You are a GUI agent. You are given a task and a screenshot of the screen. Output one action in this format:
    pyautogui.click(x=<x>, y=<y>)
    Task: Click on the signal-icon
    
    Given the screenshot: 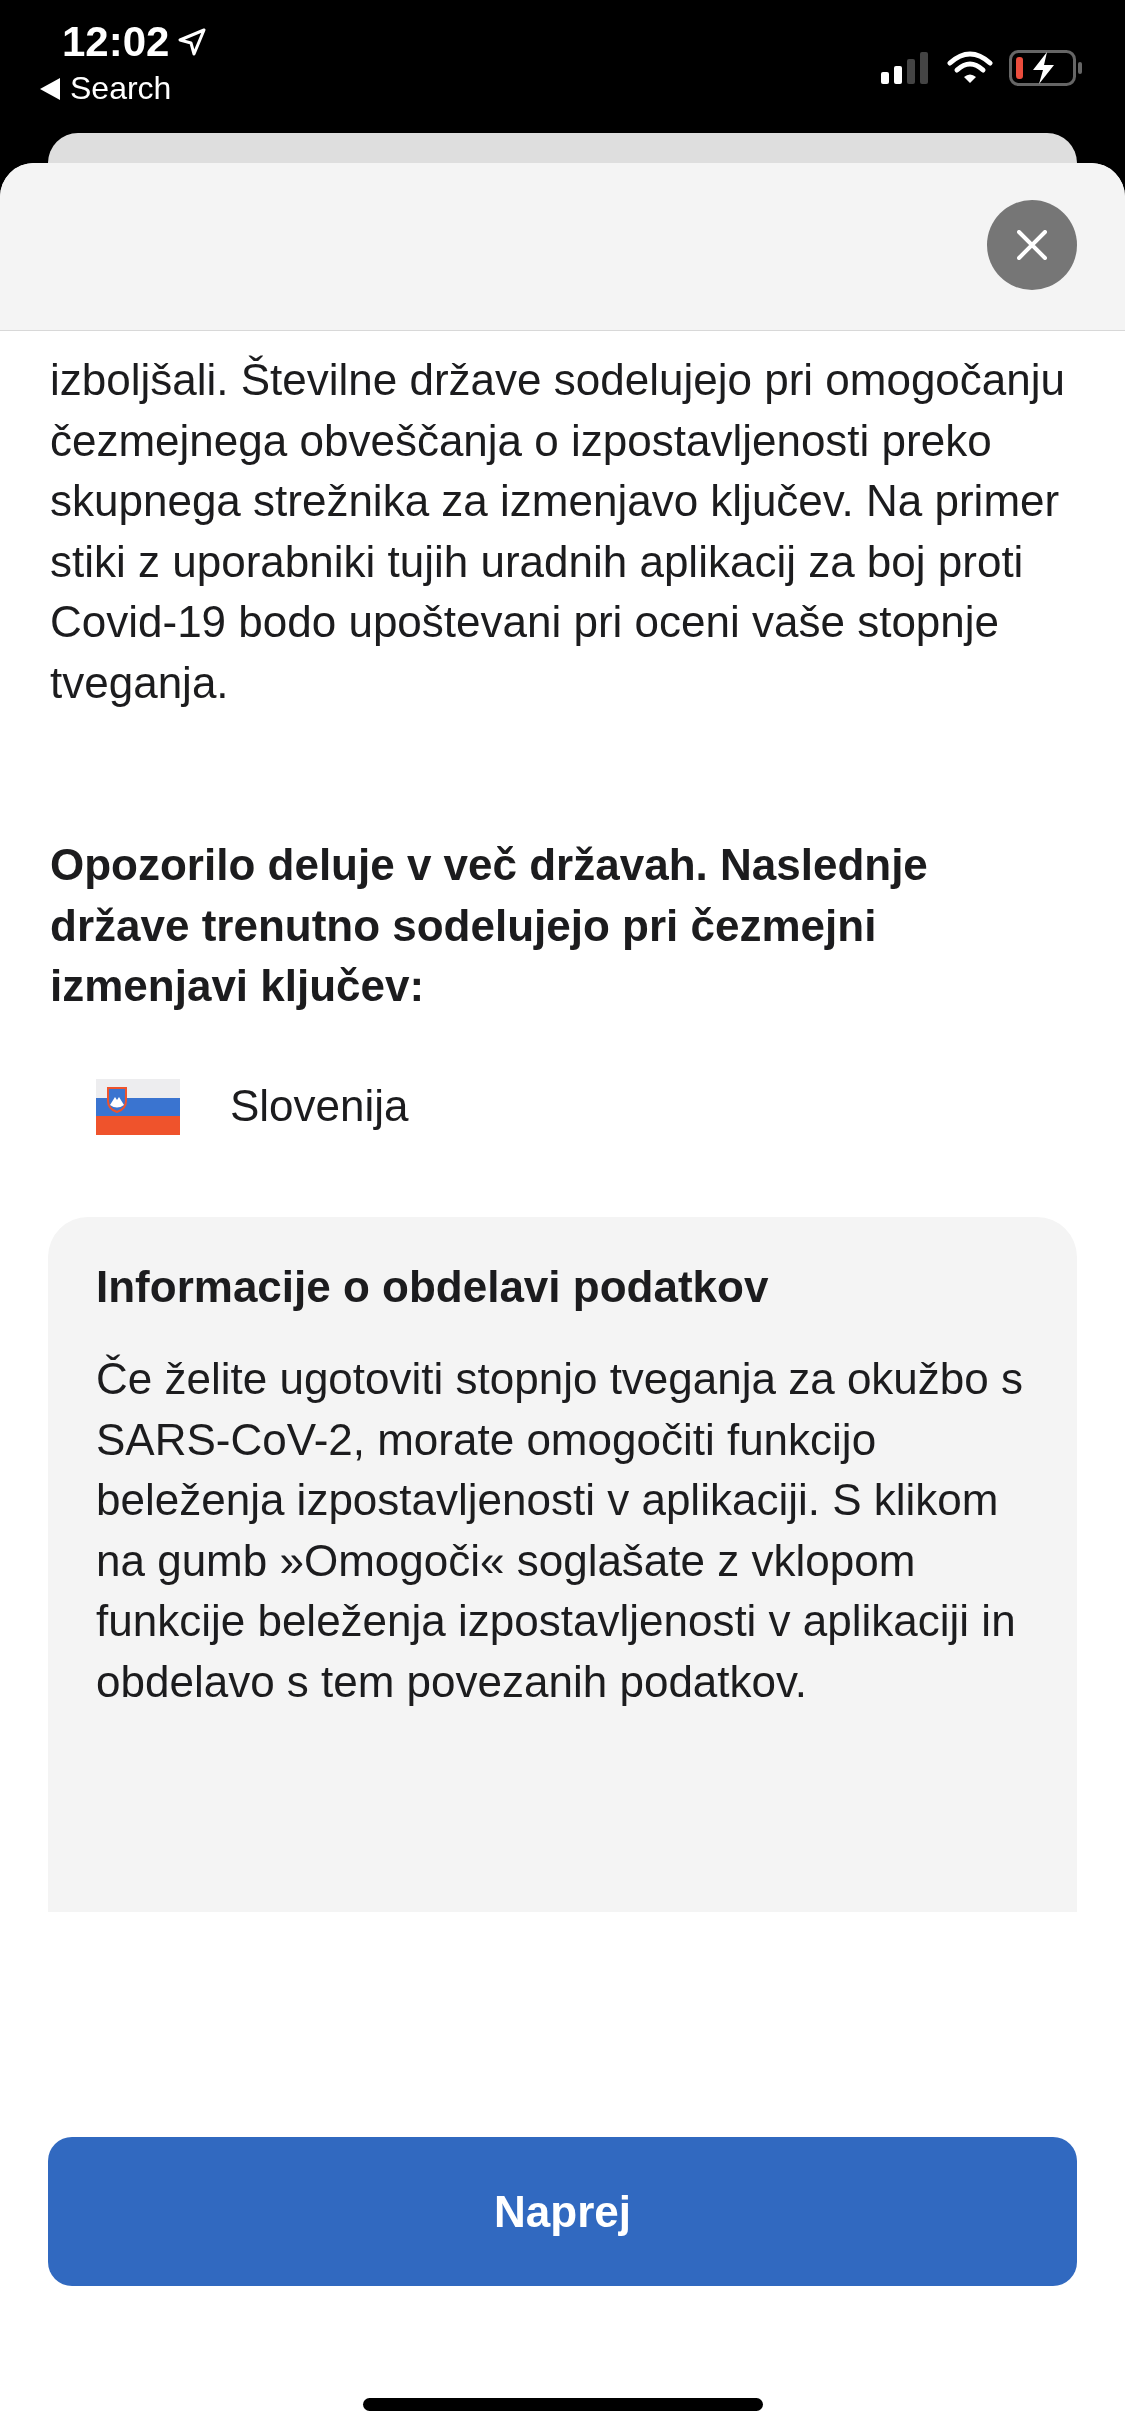 What is the action you would take?
    pyautogui.click(x=906, y=68)
    